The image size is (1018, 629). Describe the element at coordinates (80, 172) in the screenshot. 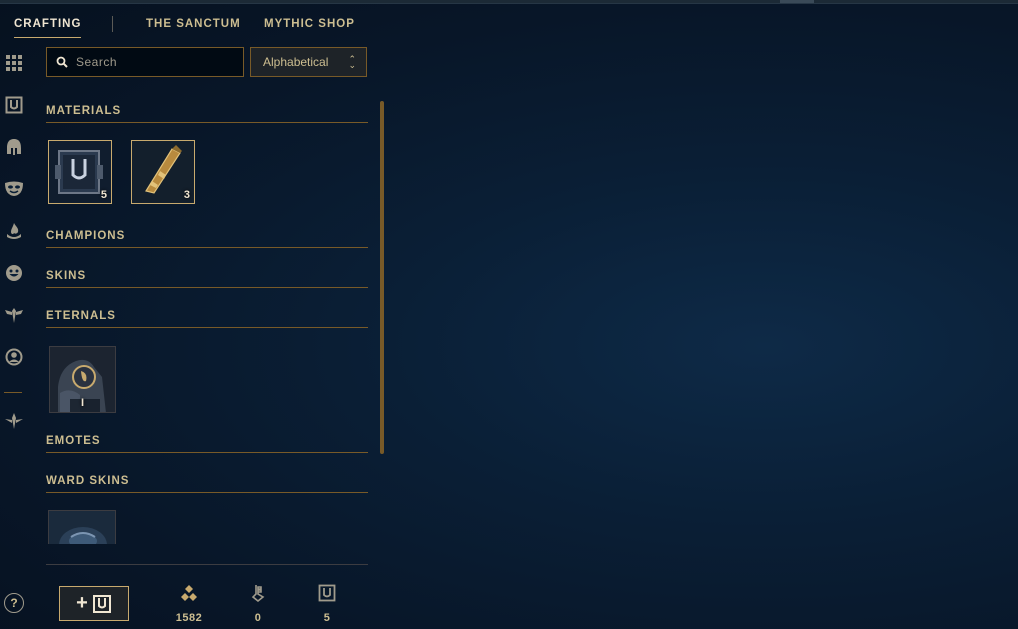

I see `material-tile-chest: 5` at that location.